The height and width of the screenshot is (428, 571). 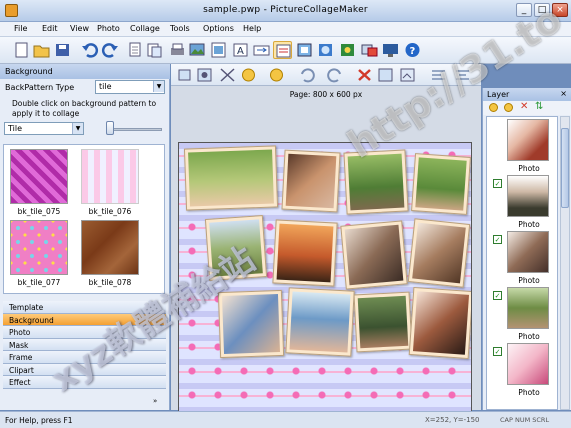 What do you see at coordinates (252, 28) in the screenshot?
I see `menu-help: Help` at bounding box center [252, 28].